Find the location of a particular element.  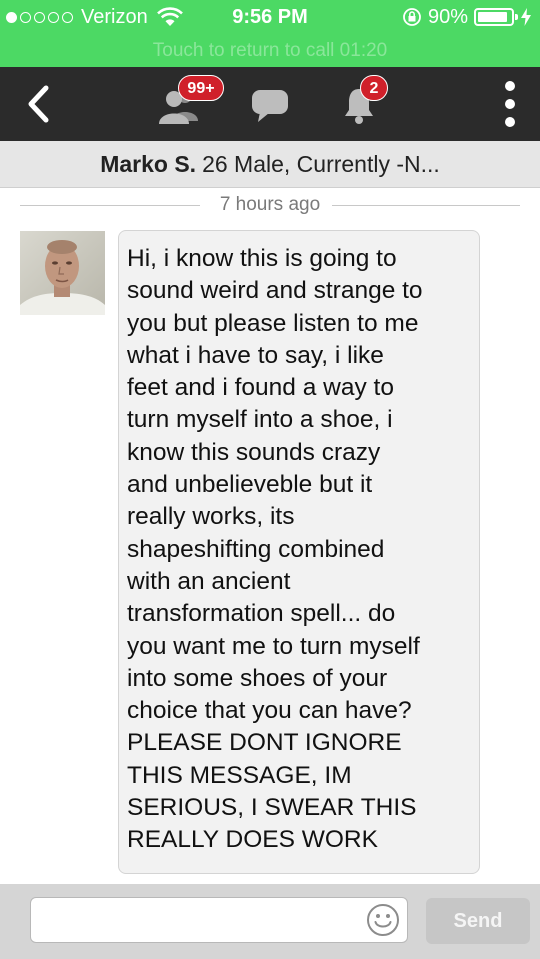

timestamp-divider: 7 hours ago is located at coordinates (270, 205).